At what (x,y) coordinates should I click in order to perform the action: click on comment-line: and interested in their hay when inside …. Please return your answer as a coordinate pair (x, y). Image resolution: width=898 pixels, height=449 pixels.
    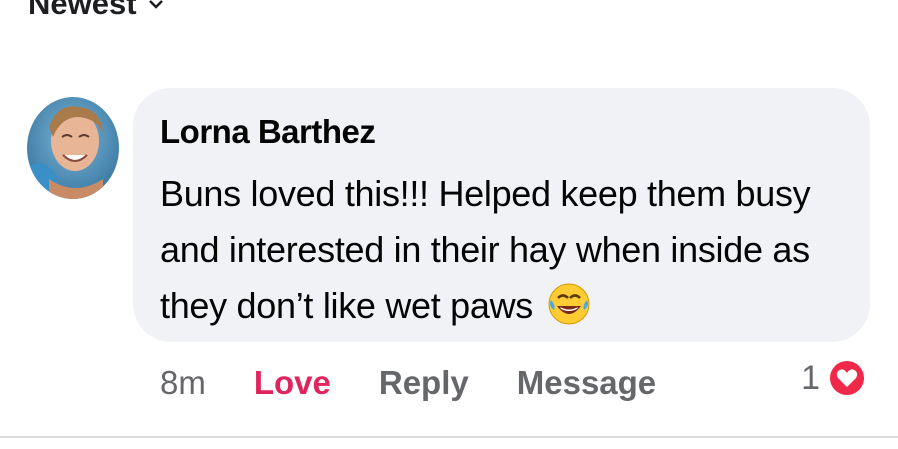
    Looking at the image, I should click on (485, 249).